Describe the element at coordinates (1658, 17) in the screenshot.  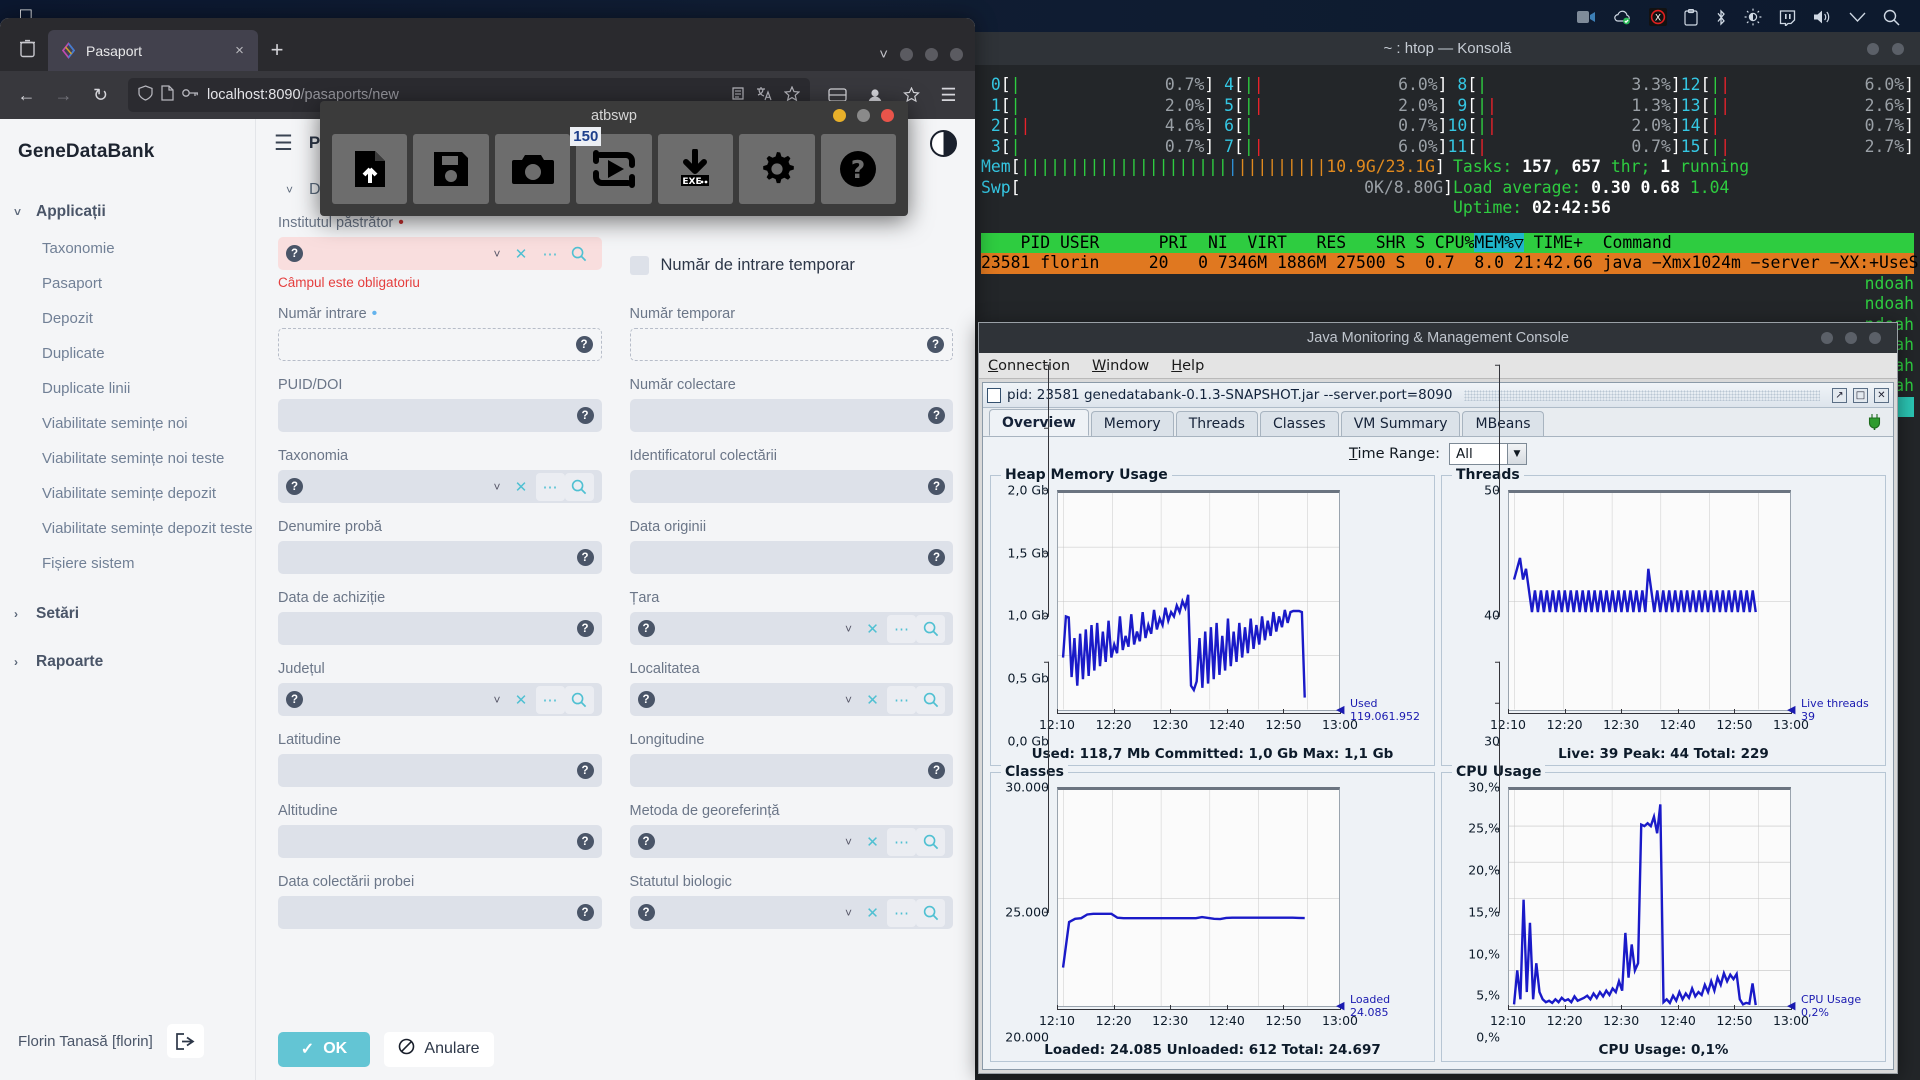
I see `xquartz-icon: X` at that location.